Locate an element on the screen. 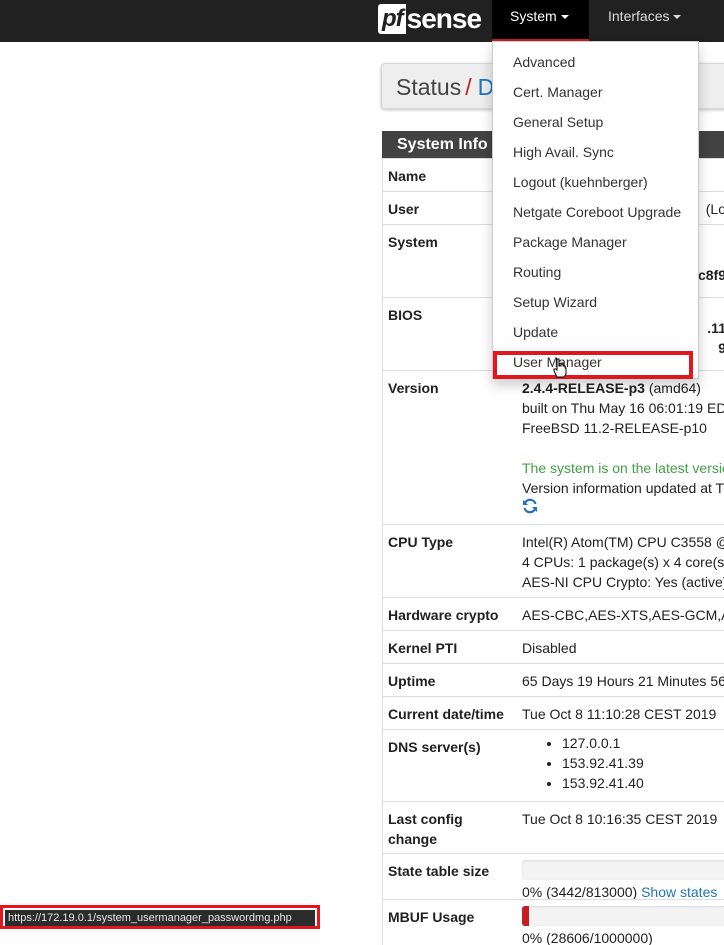 Image resolution: width=724 pixels, height=945 pixels. row-value: 0% (28606/1000000) is located at coordinates (620, 922).